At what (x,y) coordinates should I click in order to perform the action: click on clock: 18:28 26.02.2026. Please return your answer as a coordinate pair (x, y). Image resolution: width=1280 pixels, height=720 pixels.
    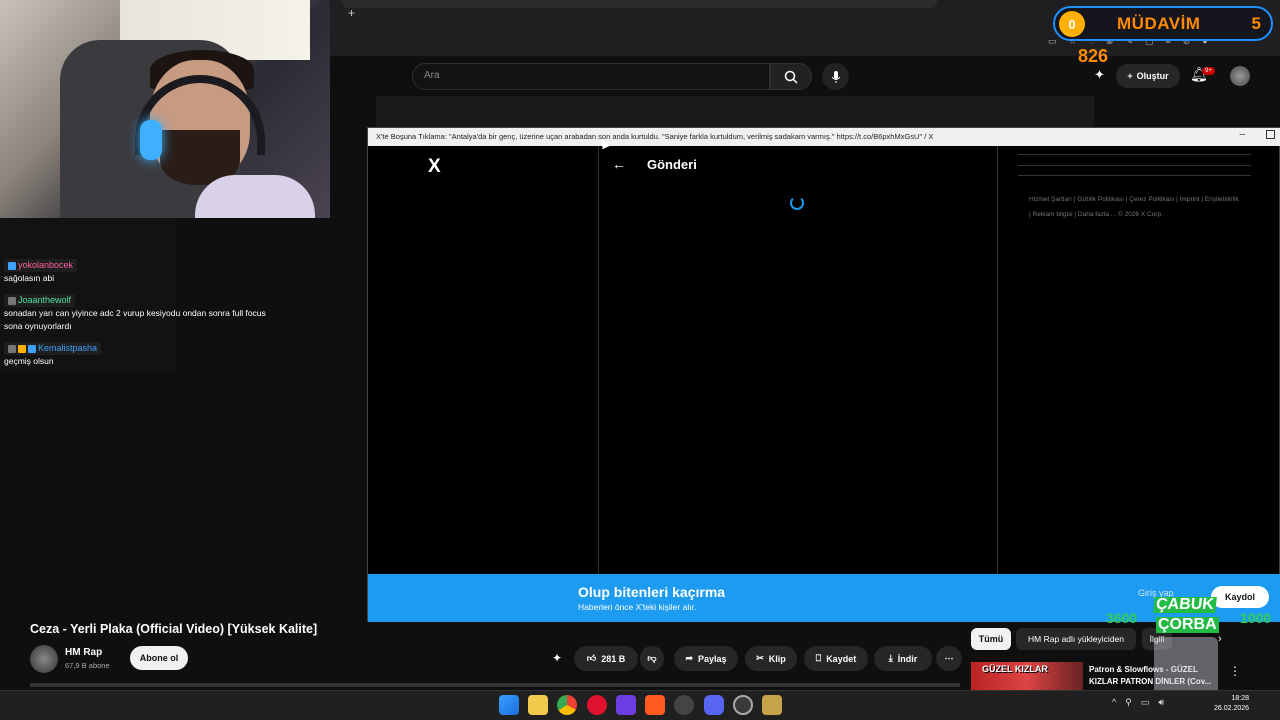
    Looking at the image, I should click on (1231, 704).